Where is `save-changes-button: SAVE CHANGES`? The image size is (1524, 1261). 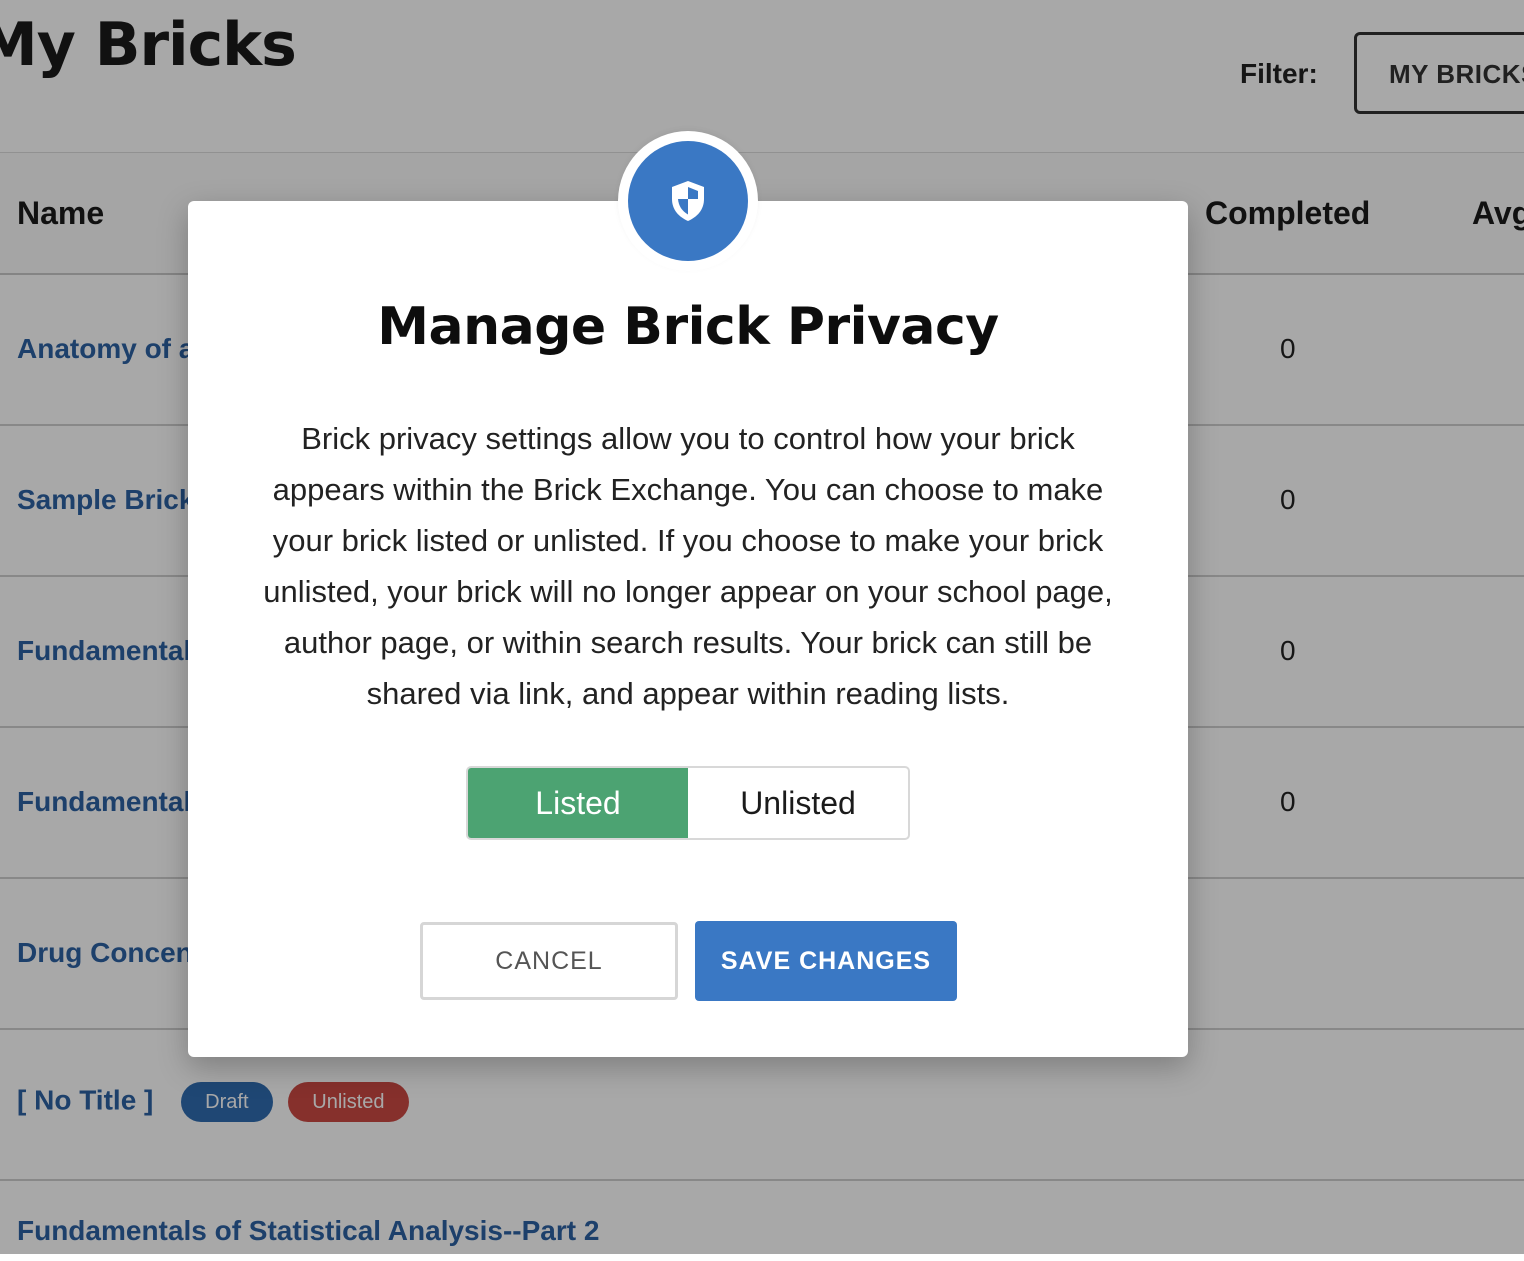 save-changes-button: SAVE CHANGES is located at coordinates (826, 961).